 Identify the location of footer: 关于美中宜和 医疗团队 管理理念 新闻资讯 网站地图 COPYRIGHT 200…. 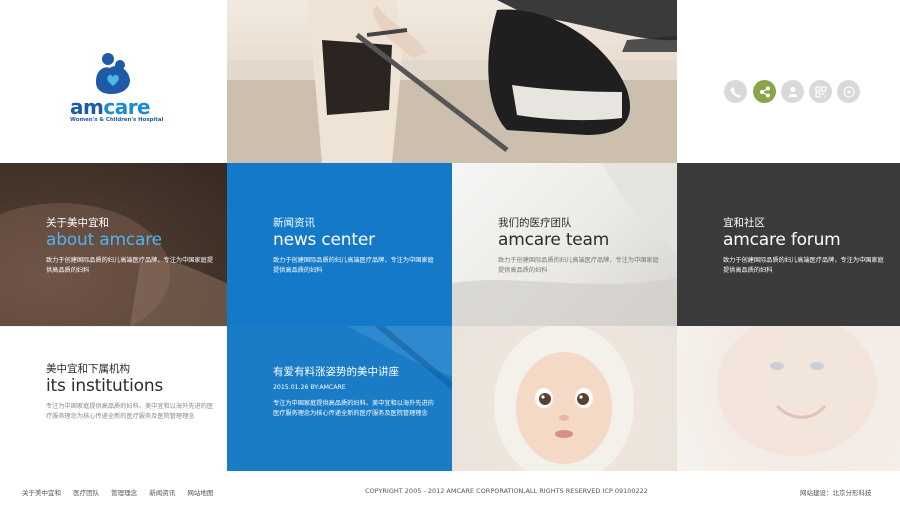
(450, 489).